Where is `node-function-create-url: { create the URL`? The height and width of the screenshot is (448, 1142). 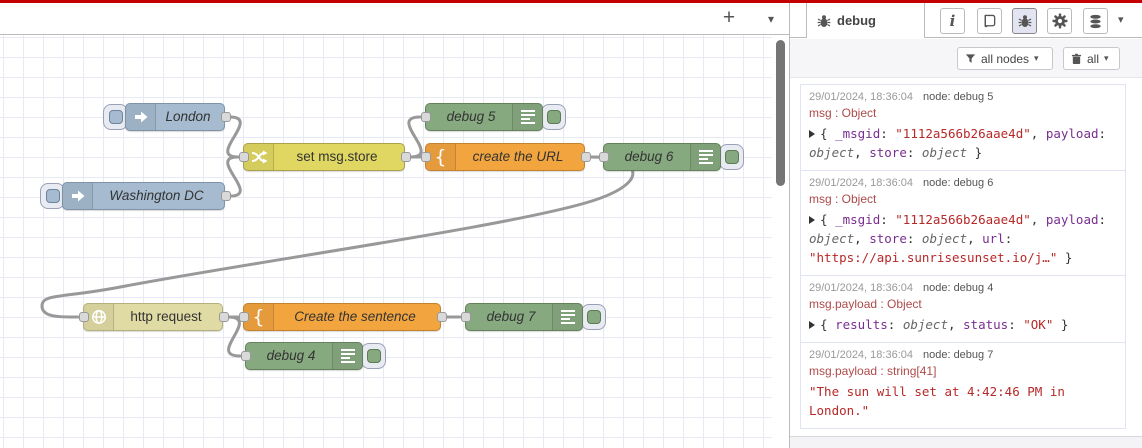
node-function-create-url: { create the URL is located at coordinates (506, 157).